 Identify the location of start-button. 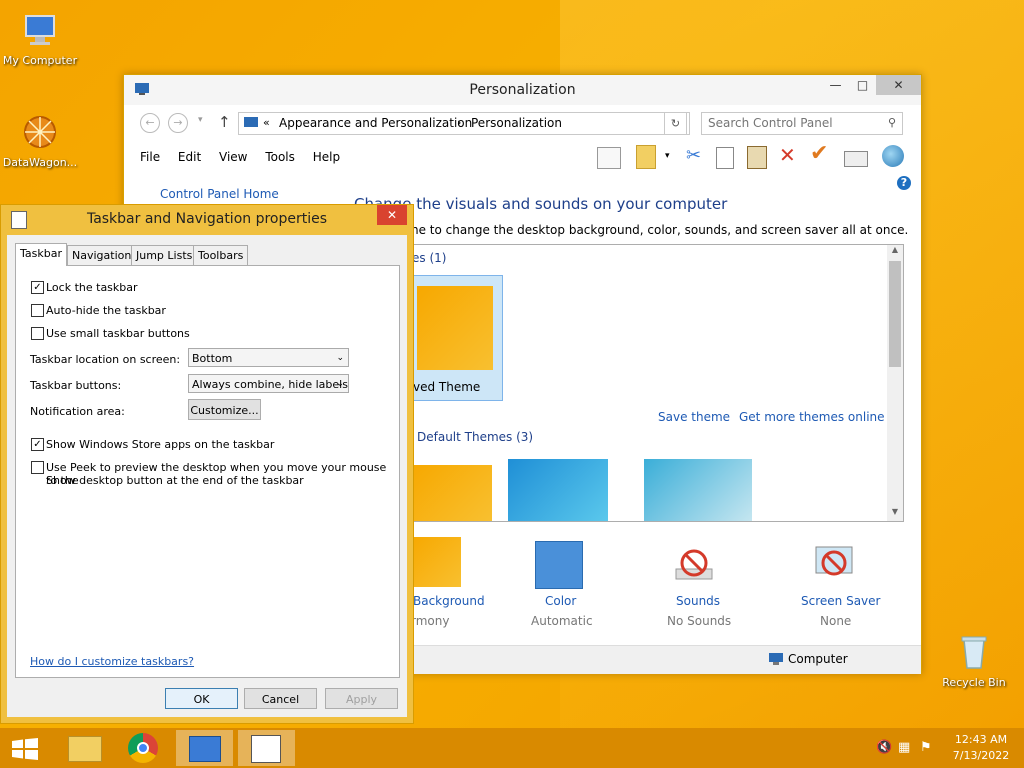
(25, 749).